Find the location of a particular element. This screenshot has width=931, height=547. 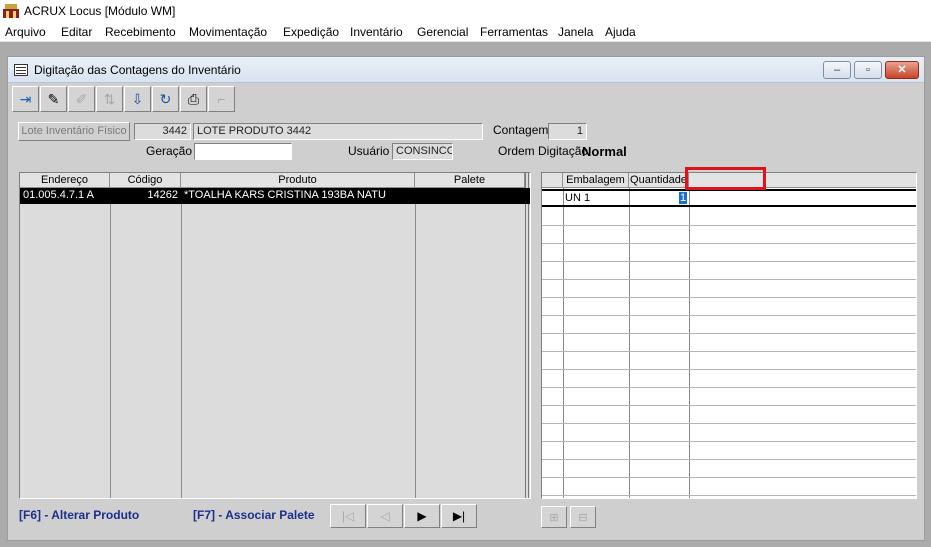

col-codigo: Código is located at coordinates (145, 180).